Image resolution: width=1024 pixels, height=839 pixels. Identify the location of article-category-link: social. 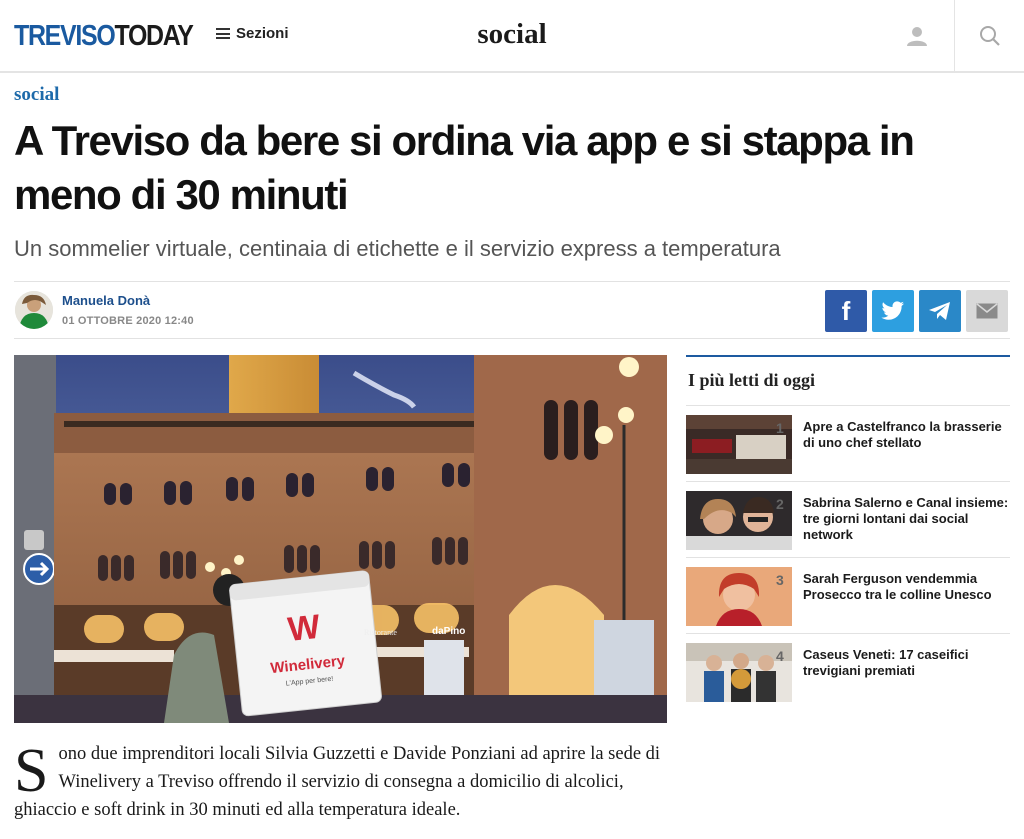
(36, 95).